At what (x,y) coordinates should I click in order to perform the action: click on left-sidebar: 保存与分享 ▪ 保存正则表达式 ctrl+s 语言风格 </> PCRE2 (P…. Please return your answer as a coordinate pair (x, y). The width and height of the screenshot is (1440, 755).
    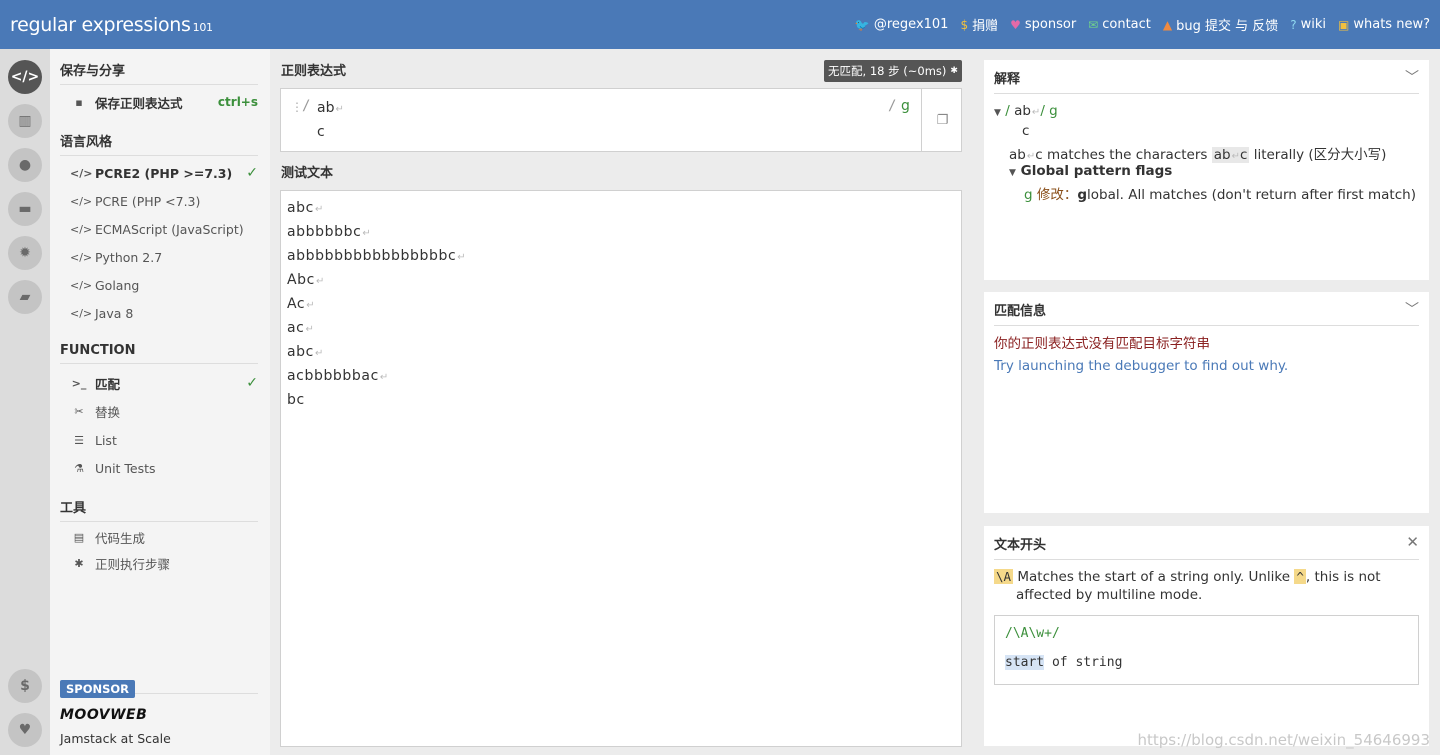
    Looking at the image, I should click on (160, 402).